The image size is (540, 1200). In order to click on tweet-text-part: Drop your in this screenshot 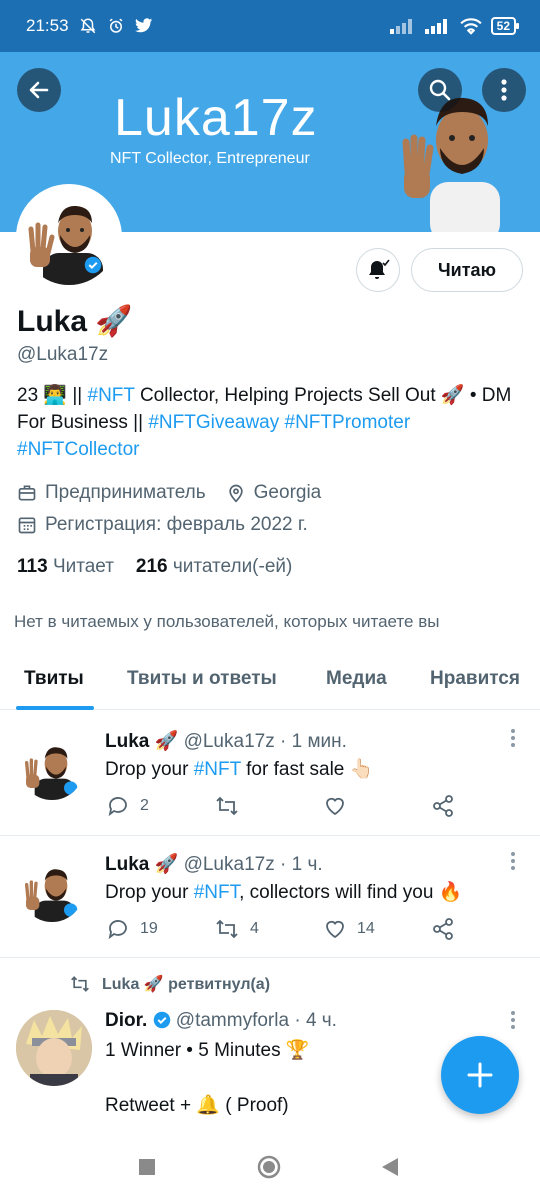, I will do `click(149, 892)`.